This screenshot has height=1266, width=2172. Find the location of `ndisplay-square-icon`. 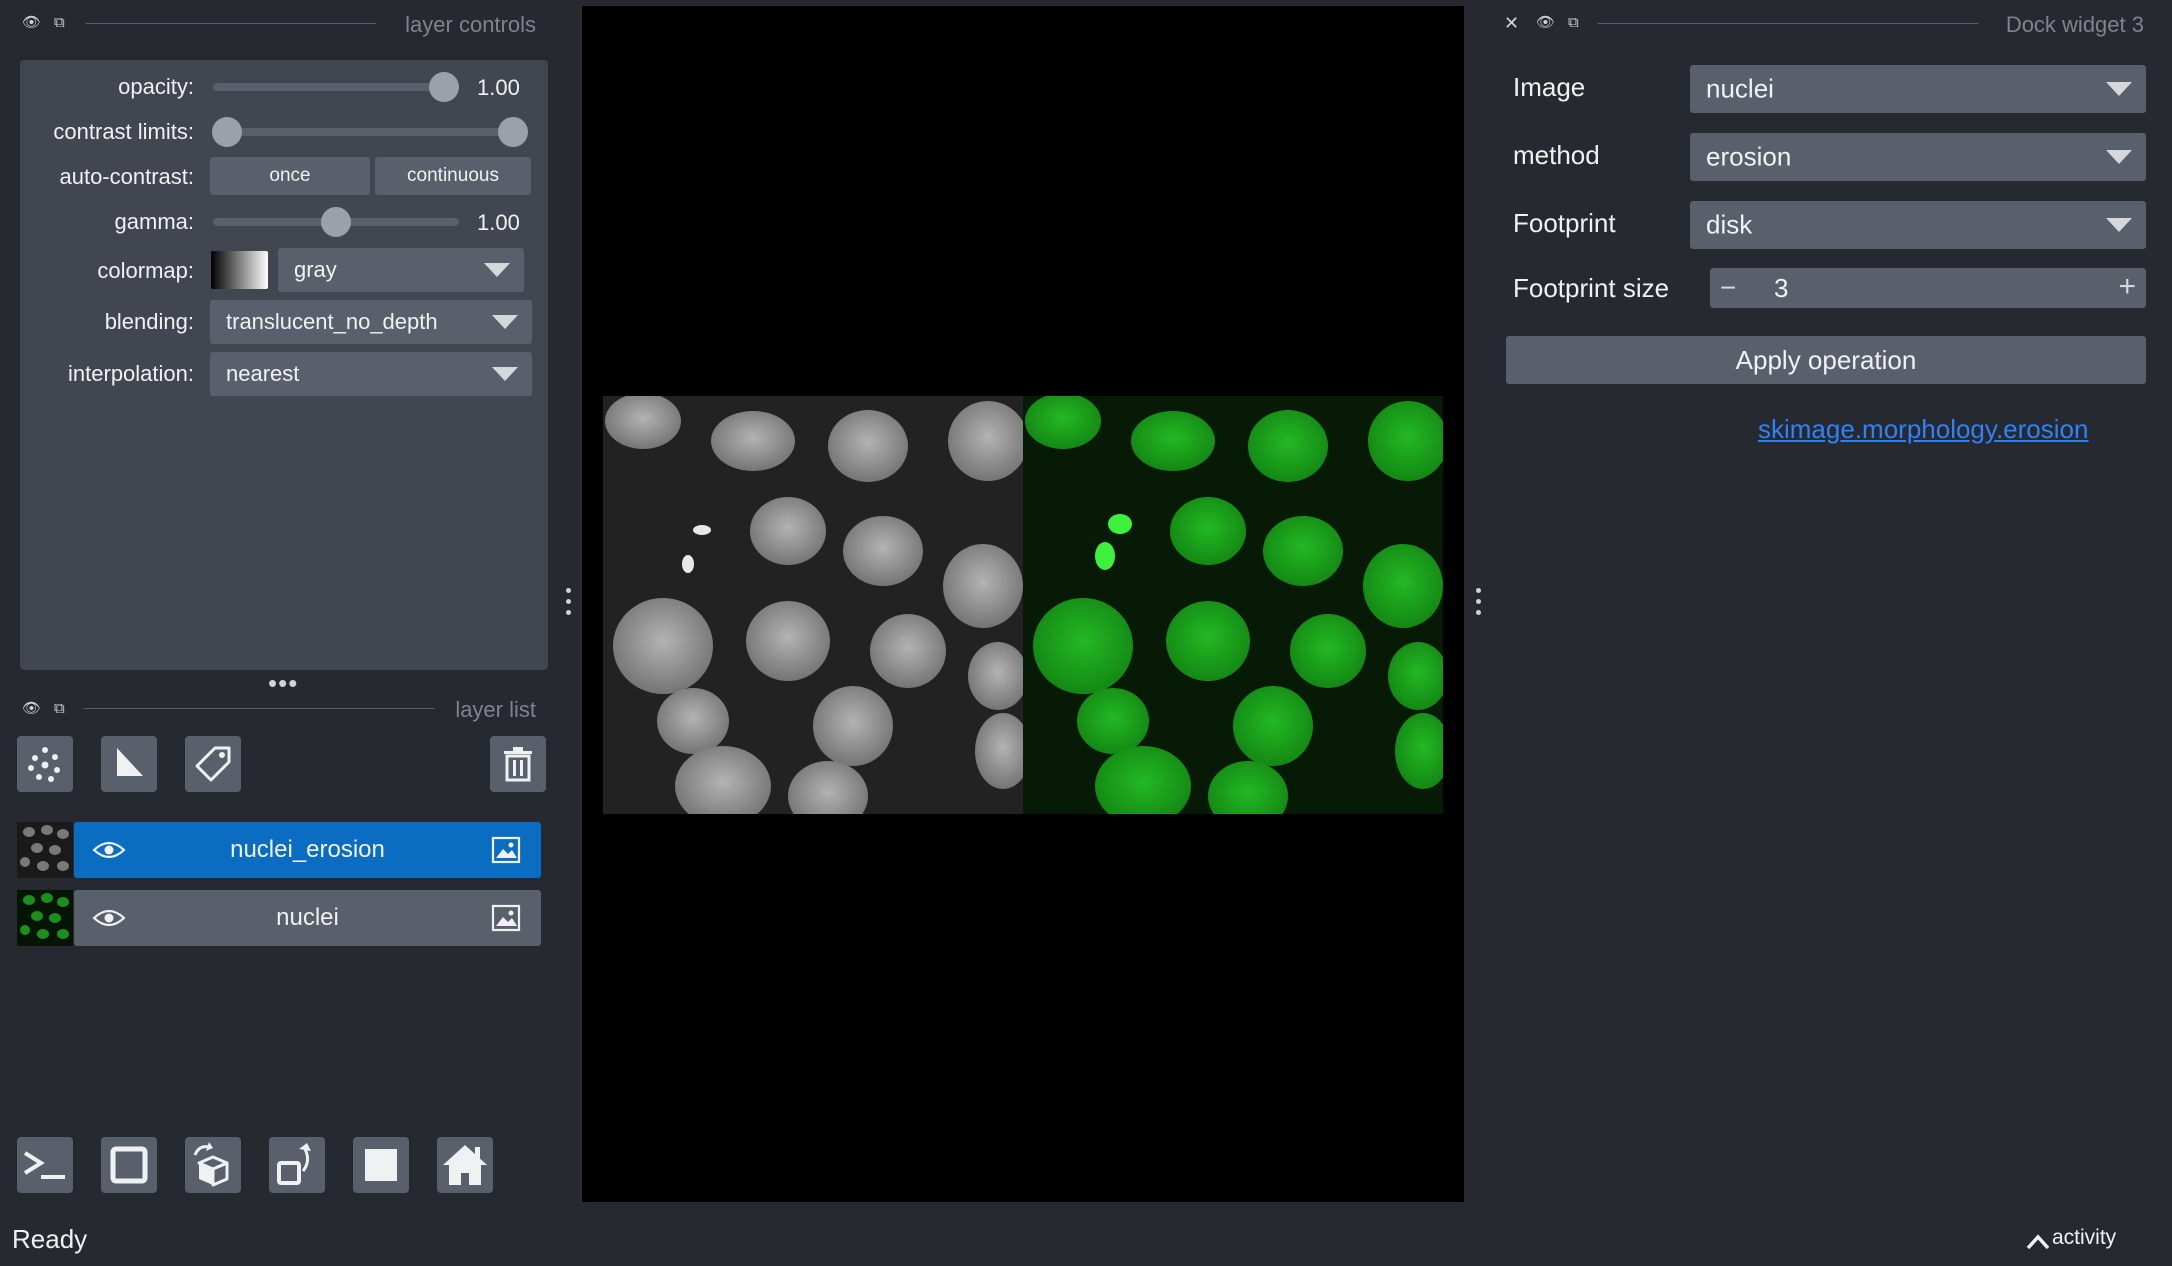

ndisplay-square-icon is located at coordinates (129, 1165).